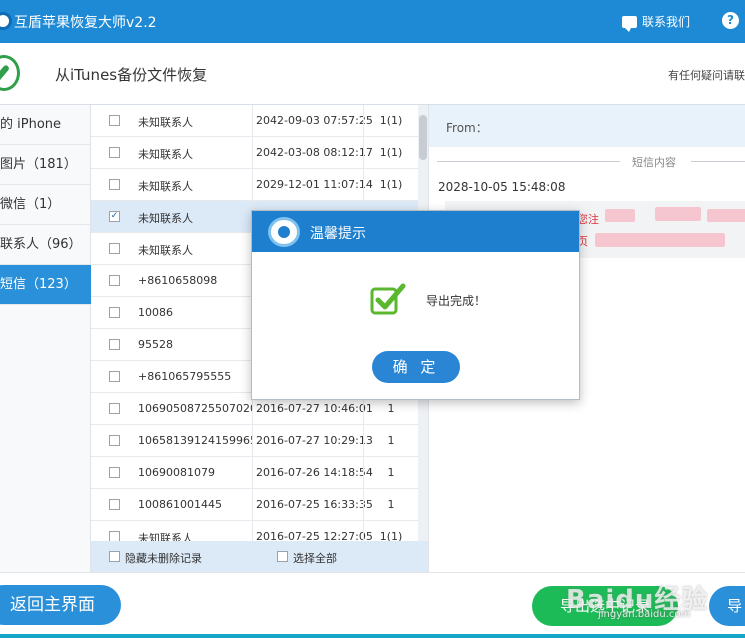 The height and width of the screenshot is (638, 745). What do you see at coordinates (415, 305) in the screenshot?
I see `notice-dialog: 温馨提示 导出完成！ 确 定` at bounding box center [415, 305].